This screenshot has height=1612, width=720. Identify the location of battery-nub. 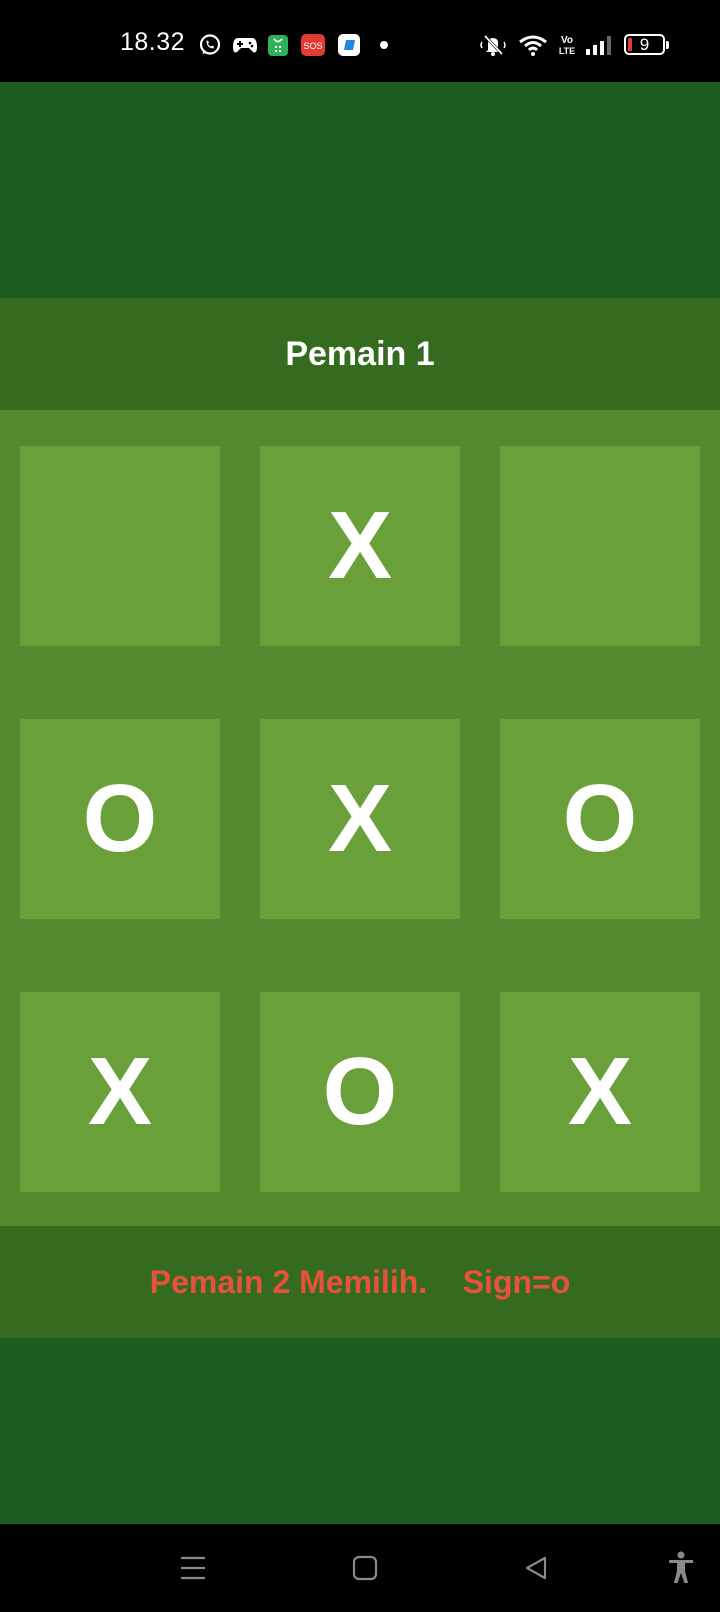
(667, 45).